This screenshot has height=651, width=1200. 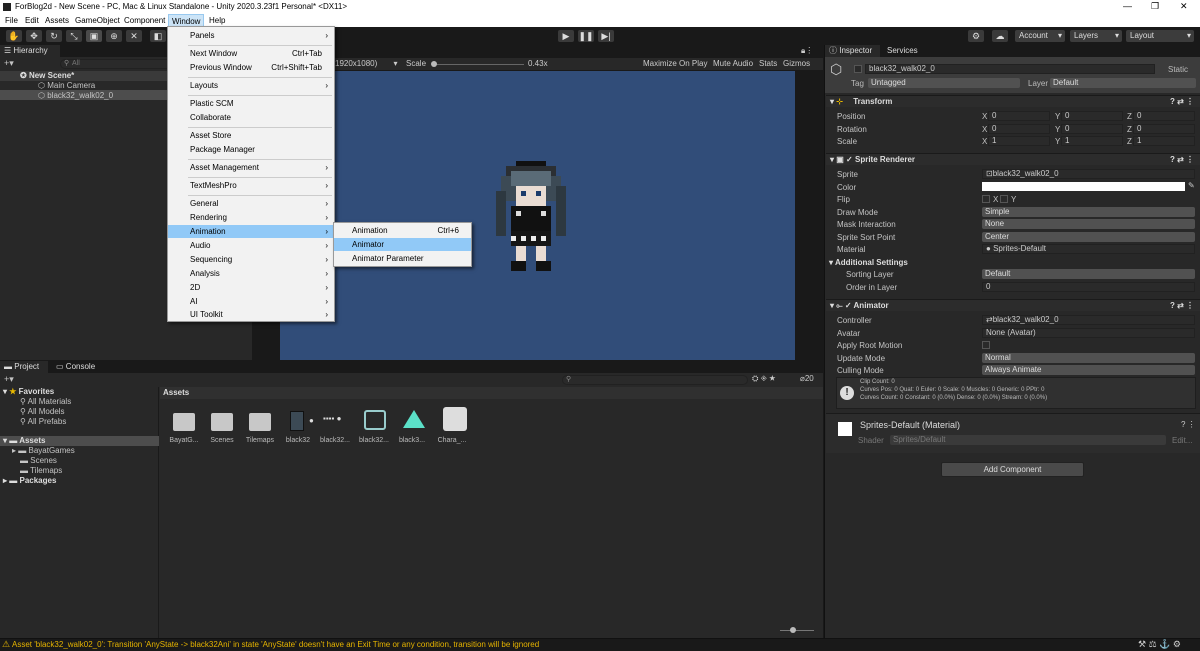 What do you see at coordinates (24, 440) in the screenshot?
I see `assets-root: ▾ ▬ Assets` at bounding box center [24, 440].